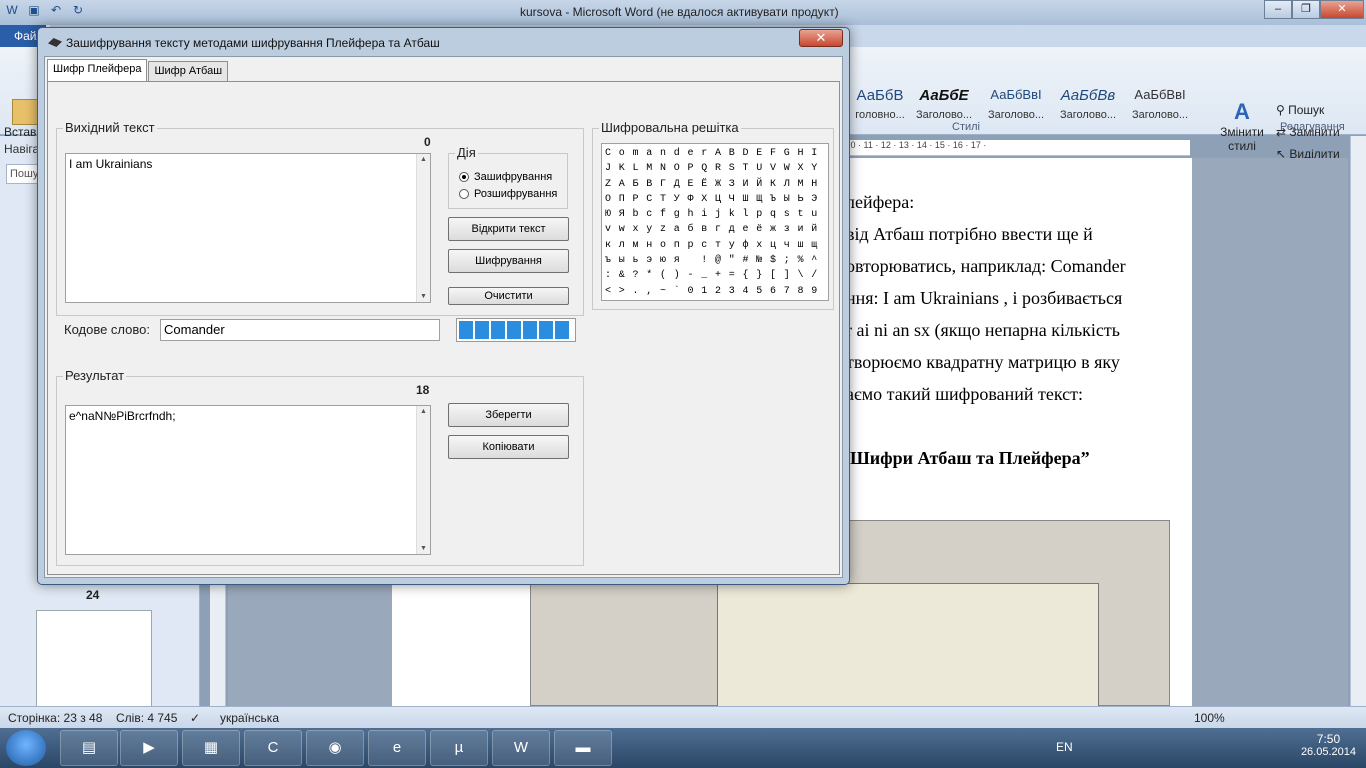 The height and width of the screenshot is (768, 1366). What do you see at coordinates (249, 718) in the screenshot?
I see `status-language: українська` at bounding box center [249, 718].